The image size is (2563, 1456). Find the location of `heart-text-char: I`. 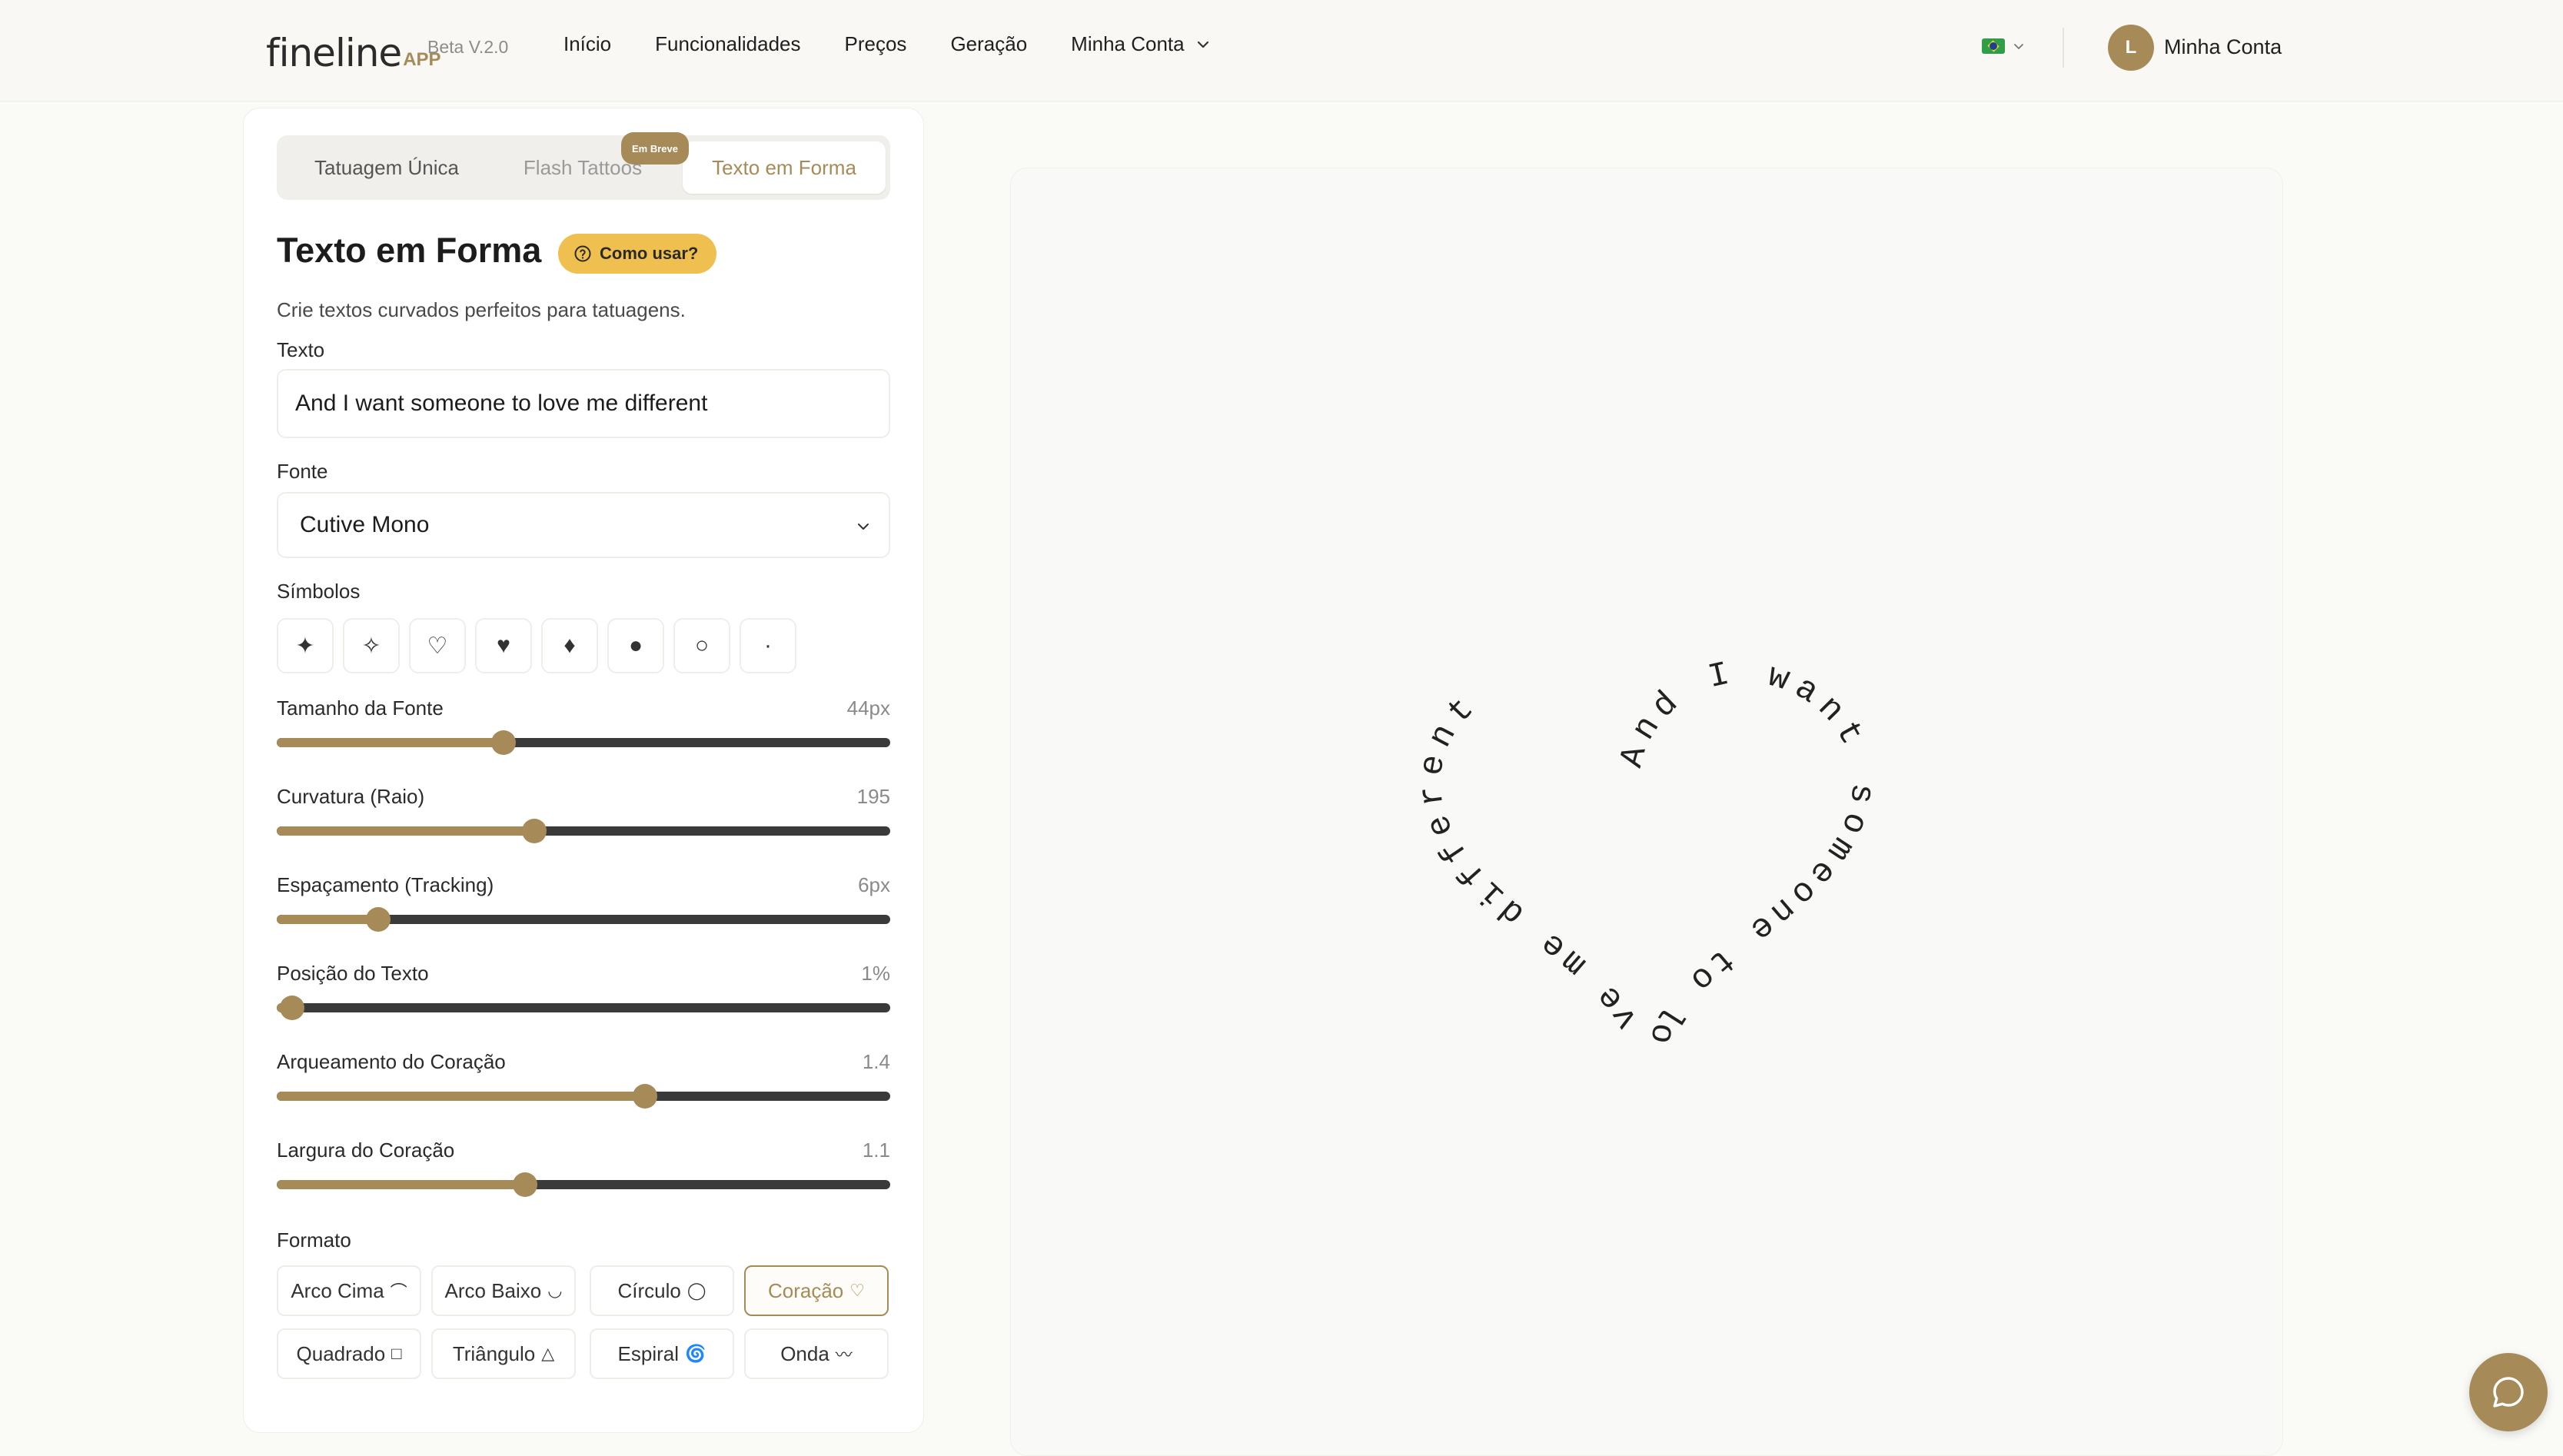

heart-text-char: I is located at coordinates (1719, 677).